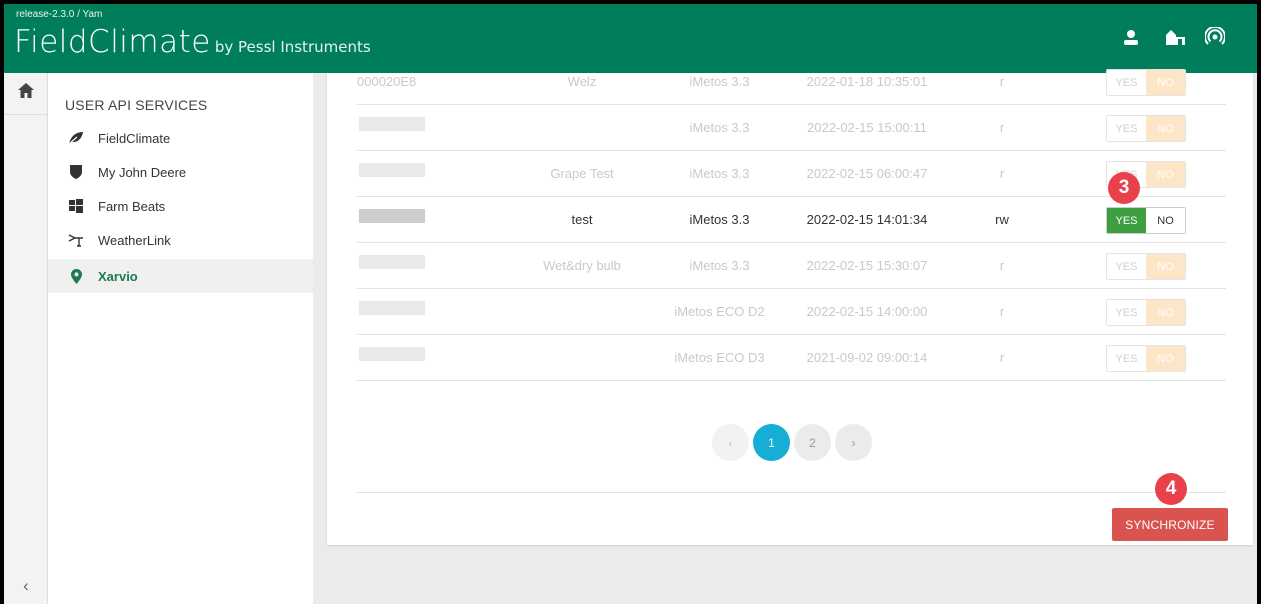 The width and height of the screenshot is (1261, 604). Describe the element at coordinates (867, 173) in the screenshot. I see `last-communication: 2022-02-15 06:00:47` at that location.